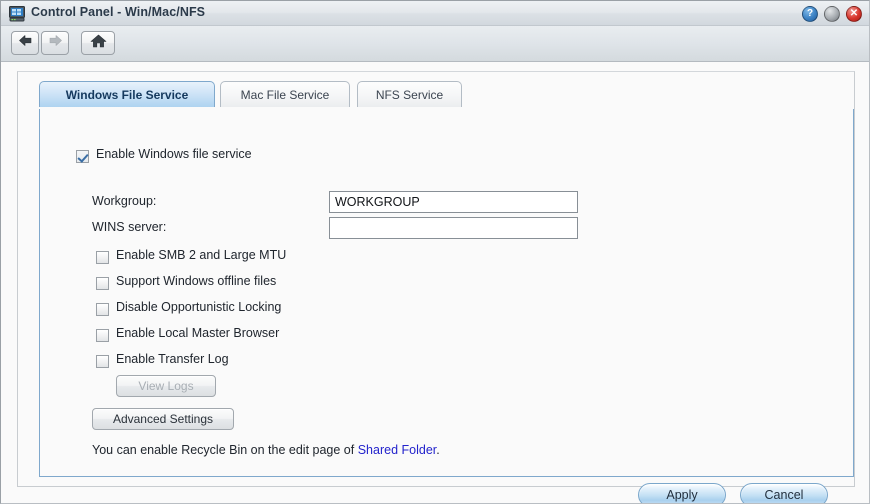  I want to click on cancel-button: Cancel, so click(784, 493).